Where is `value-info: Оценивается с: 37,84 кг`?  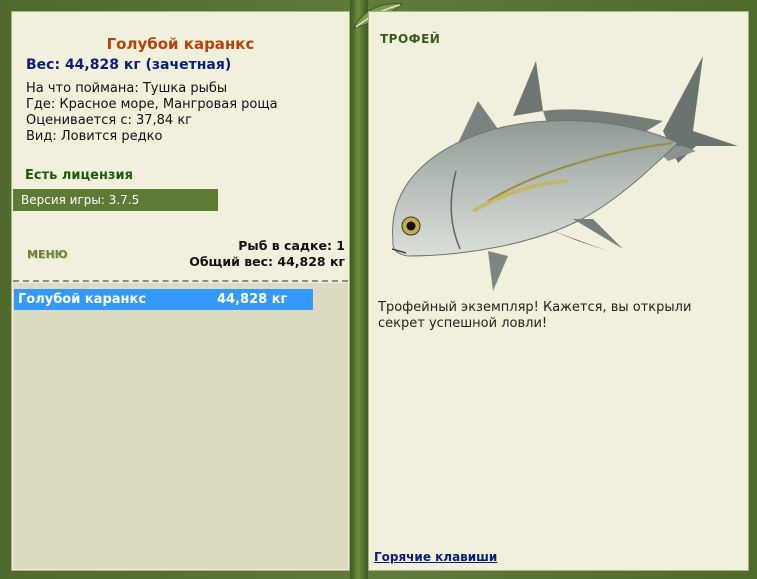 value-info: Оценивается с: 37,84 кг is located at coordinates (109, 120).